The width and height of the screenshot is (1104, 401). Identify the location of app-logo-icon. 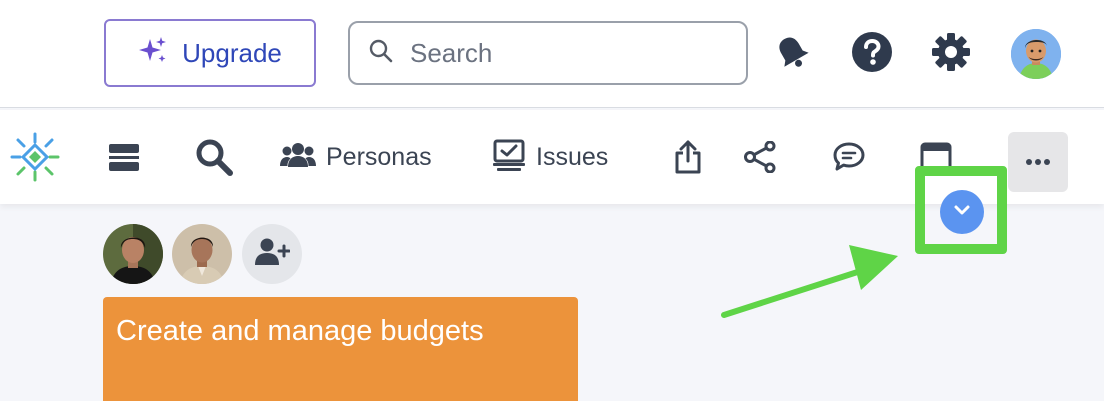
(35, 157).